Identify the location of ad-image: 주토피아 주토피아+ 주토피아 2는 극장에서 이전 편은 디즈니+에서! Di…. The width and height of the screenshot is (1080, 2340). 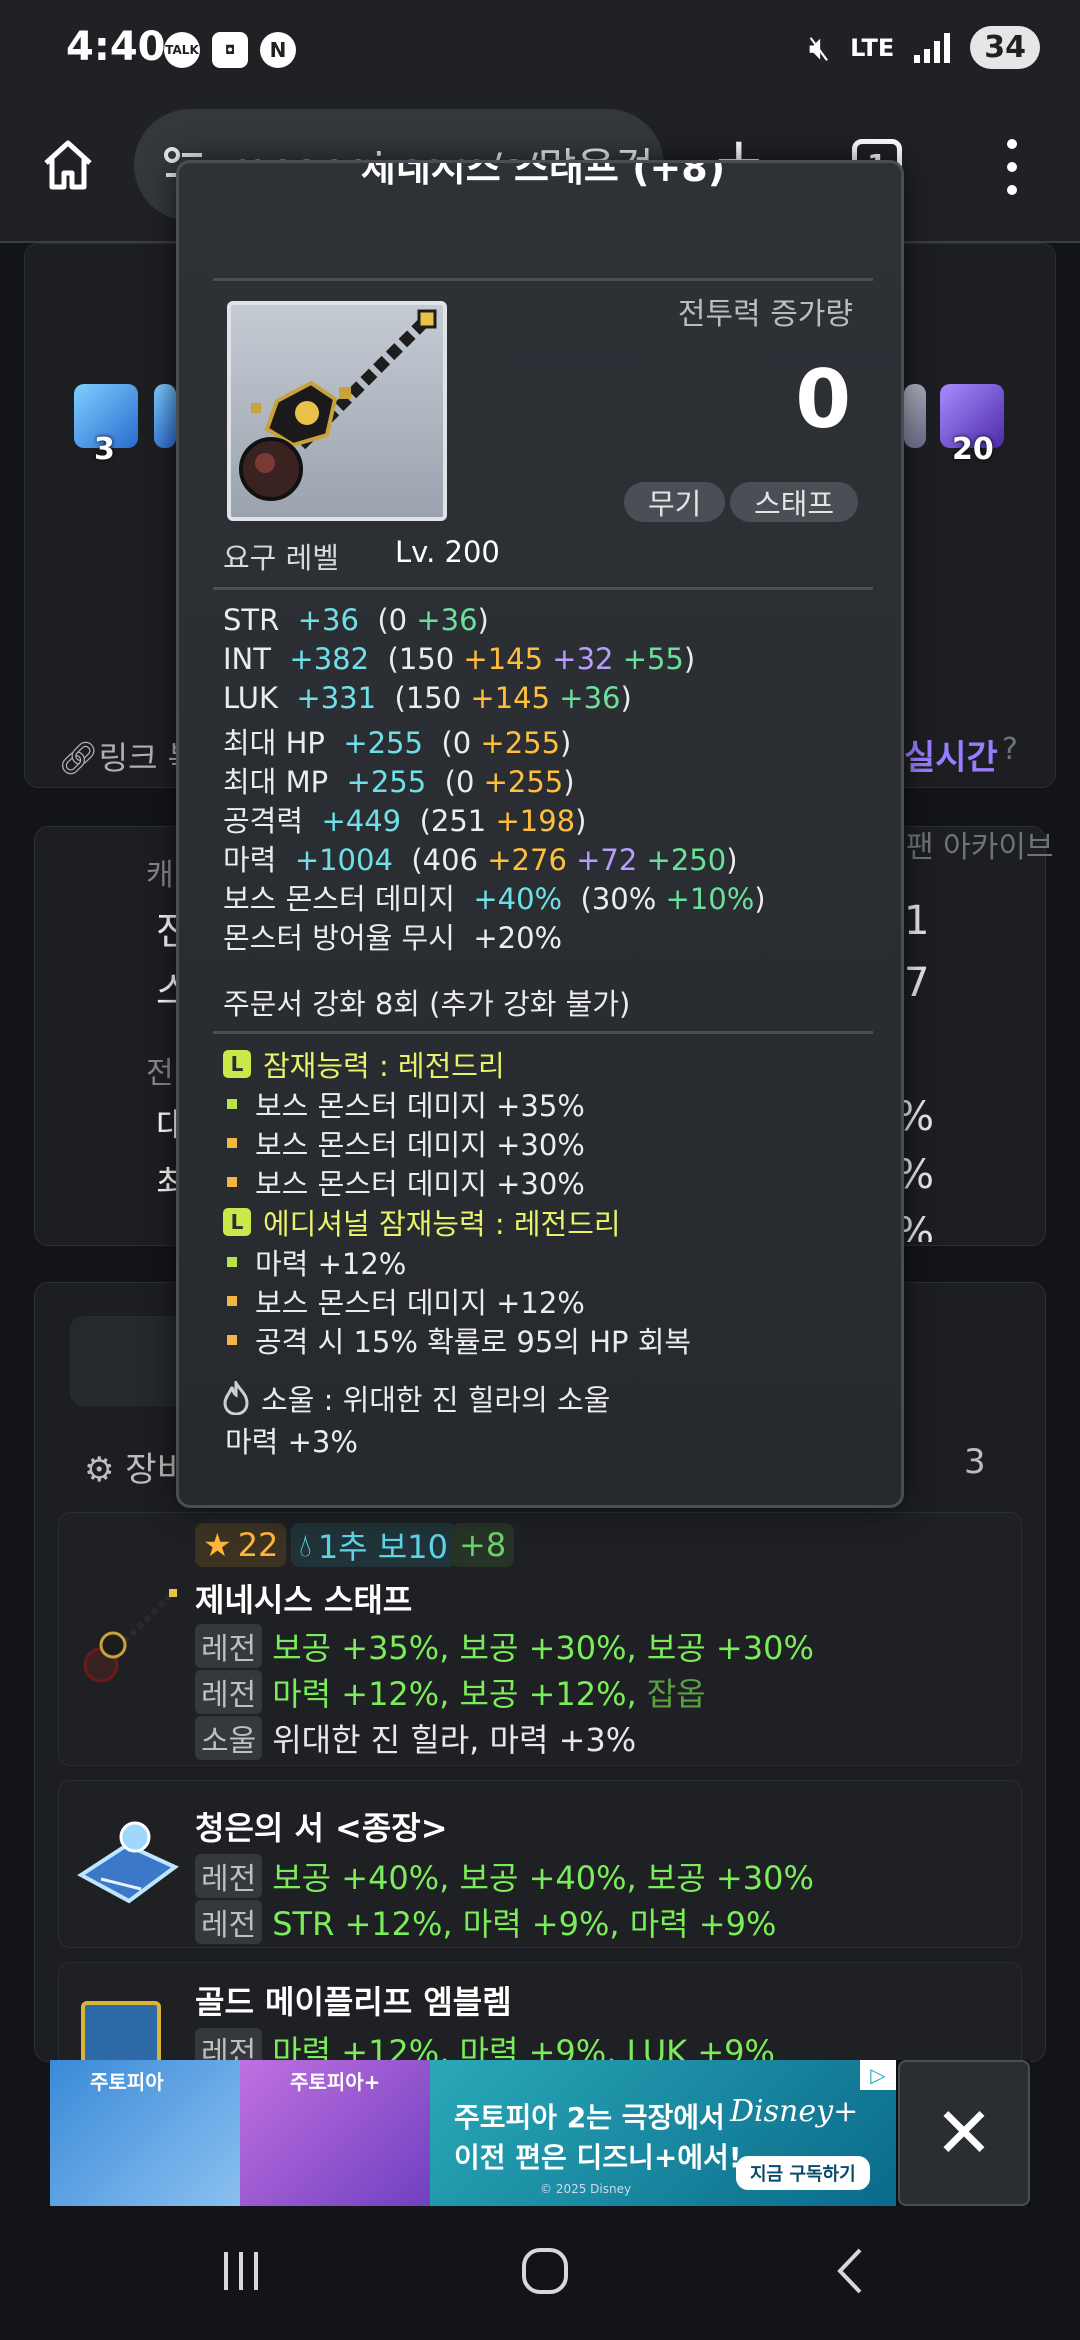
(473, 2133).